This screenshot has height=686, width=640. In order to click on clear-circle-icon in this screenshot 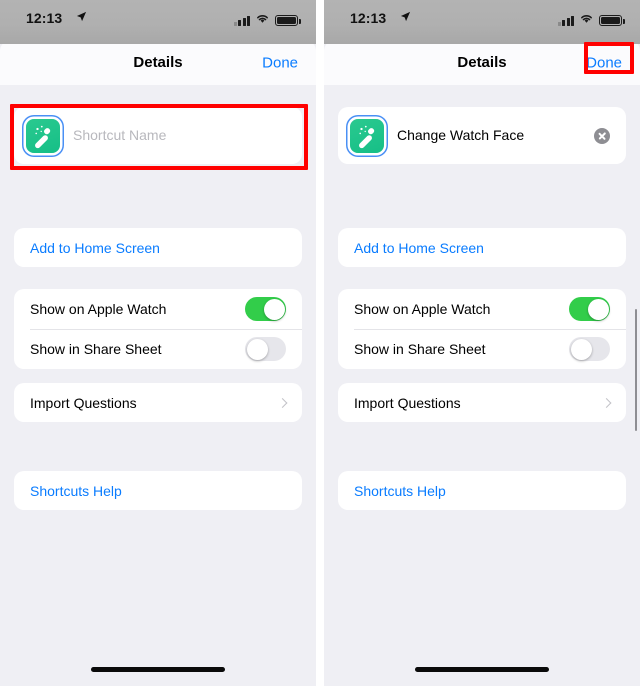, I will do `click(602, 135)`.